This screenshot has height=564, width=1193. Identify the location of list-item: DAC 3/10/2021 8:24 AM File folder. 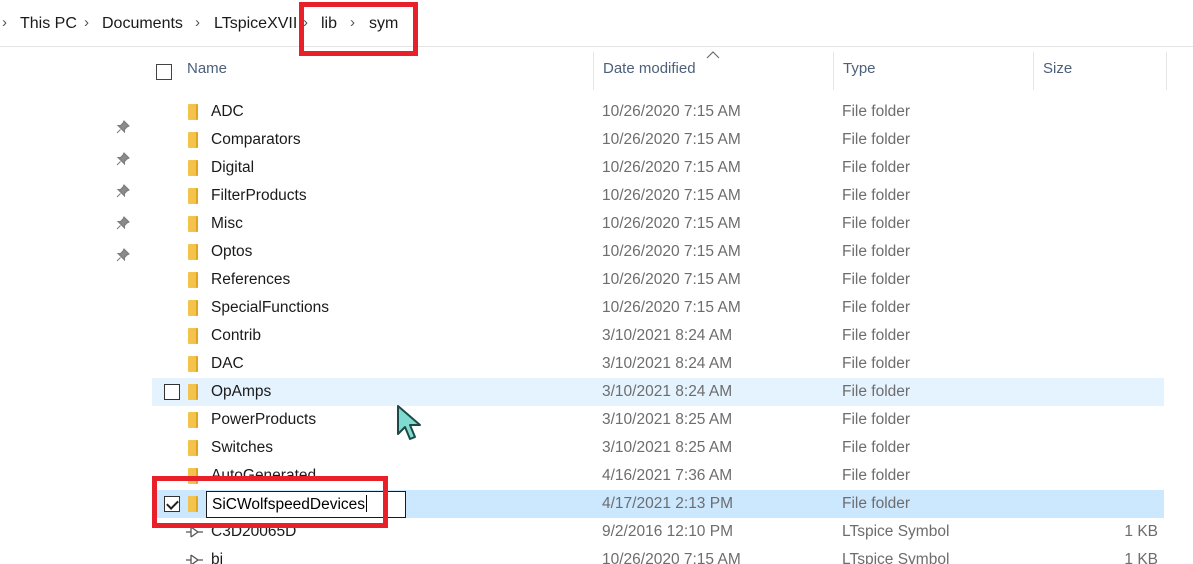
(658, 364).